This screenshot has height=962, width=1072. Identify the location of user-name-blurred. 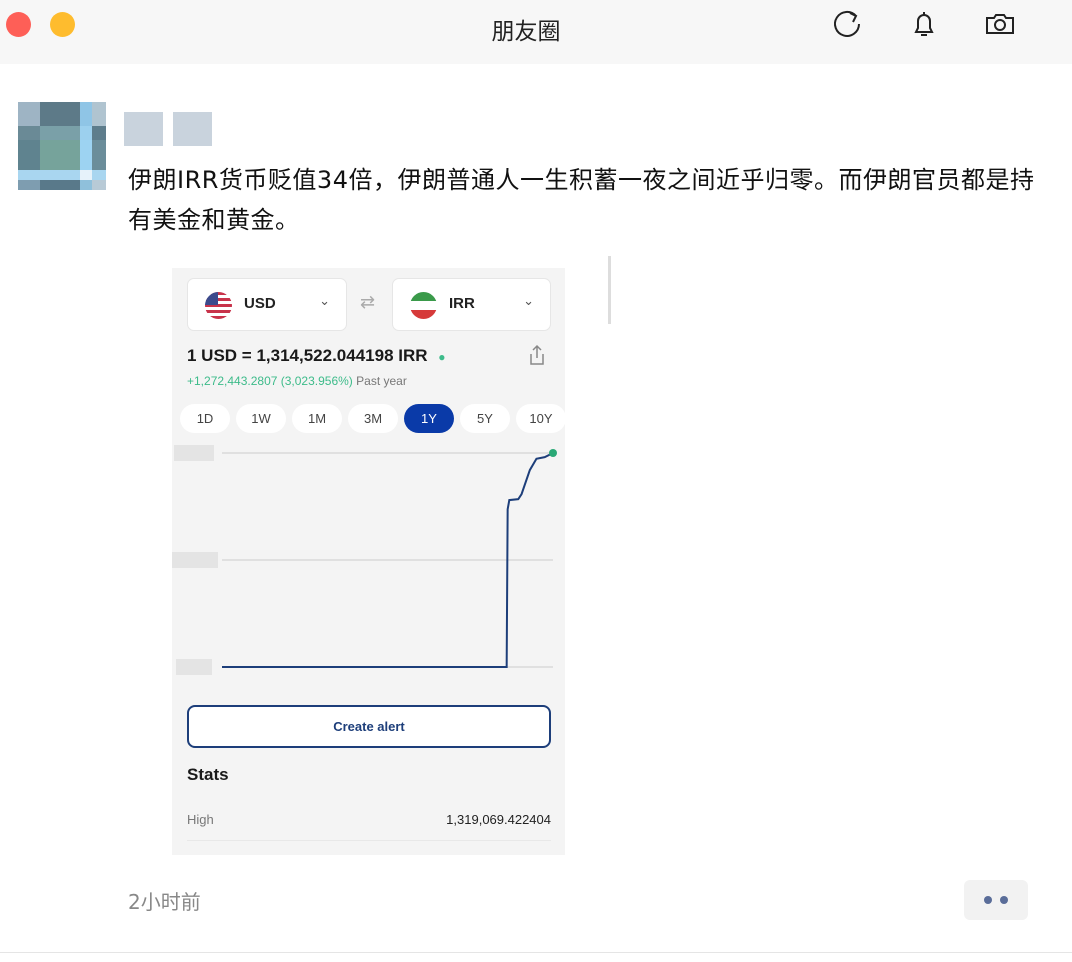
(168, 129).